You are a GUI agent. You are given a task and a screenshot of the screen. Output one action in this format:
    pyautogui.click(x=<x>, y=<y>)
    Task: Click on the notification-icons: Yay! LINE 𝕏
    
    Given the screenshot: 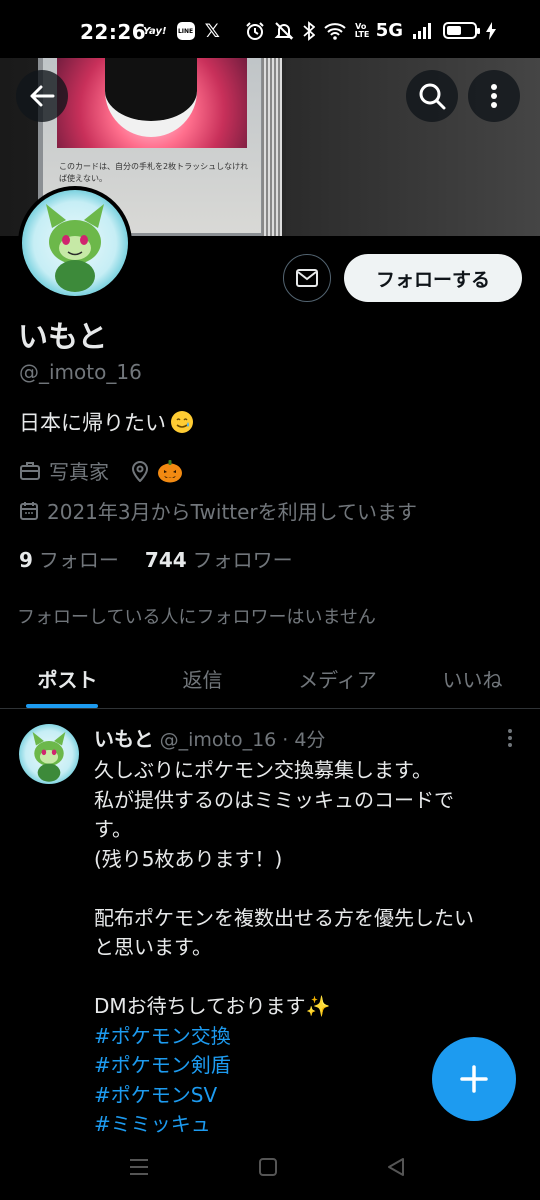 What is the action you would take?
    pyautogui.click(x=181, y=31)
    